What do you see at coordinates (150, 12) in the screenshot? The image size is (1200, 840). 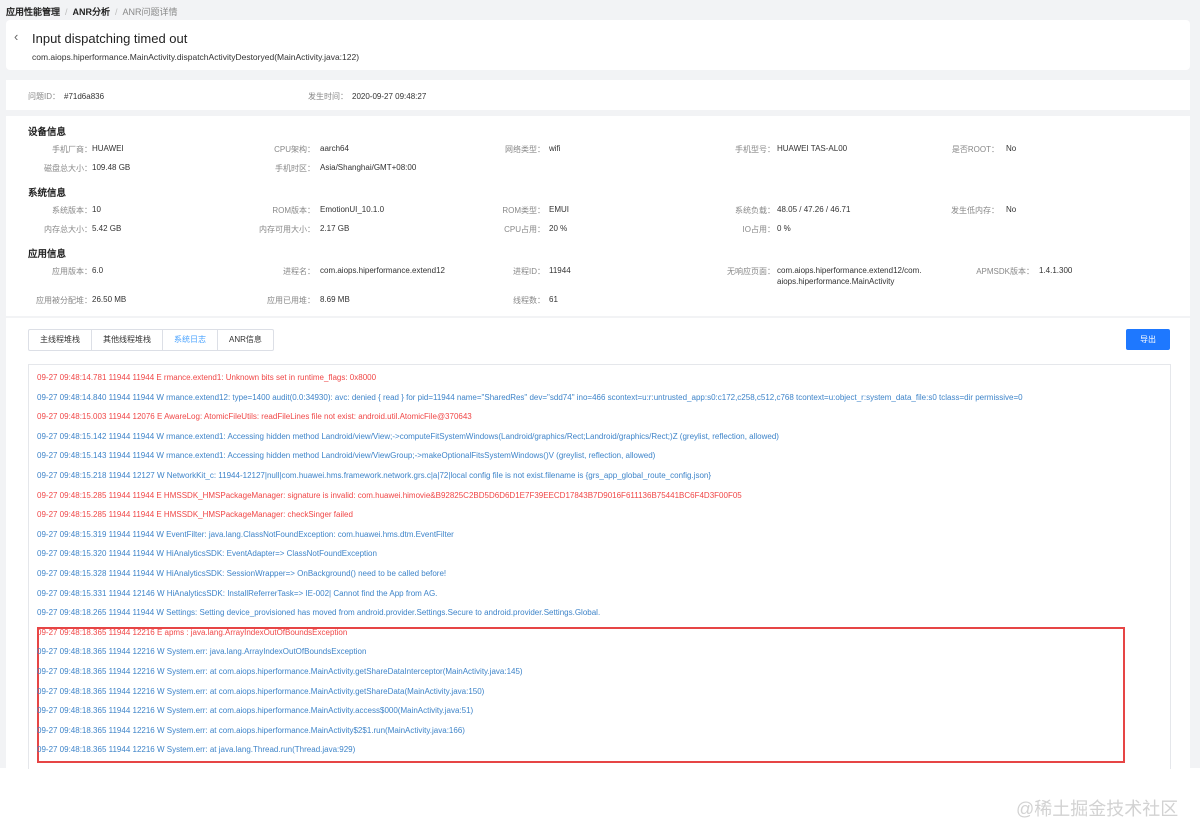 I see `breadcrumb-item-current: ANR问题详情` at bounding box center [150, 12].